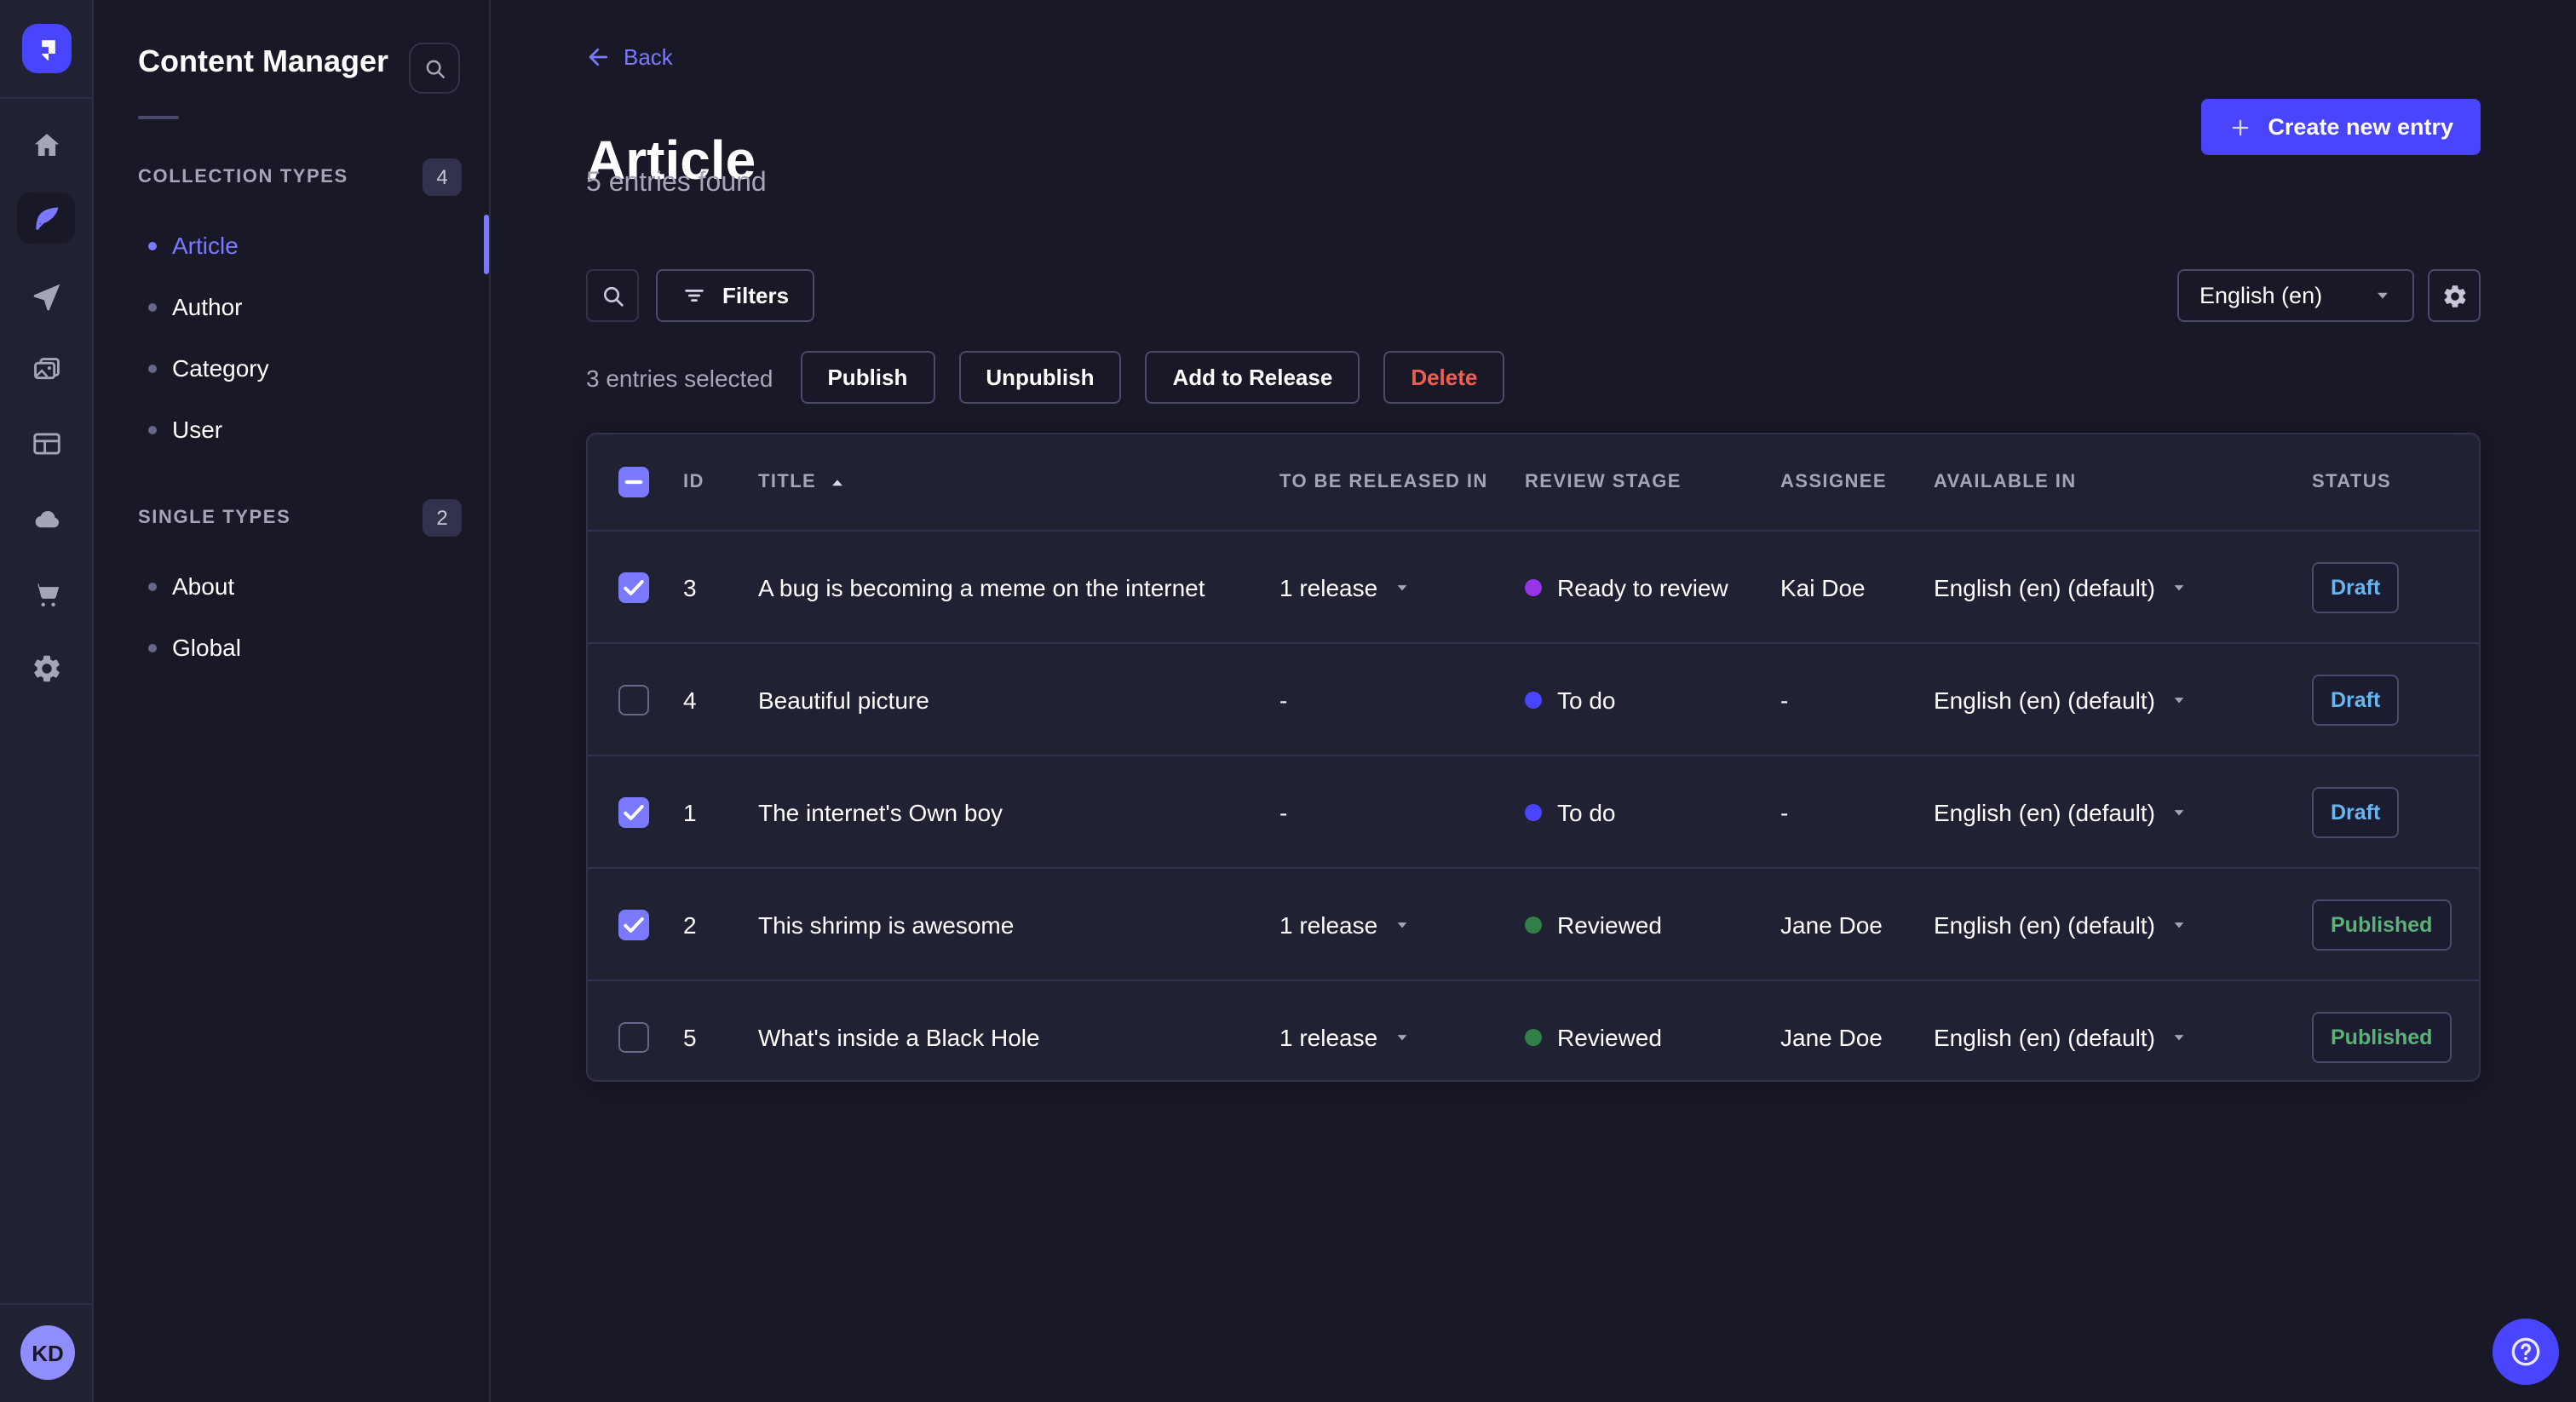 The height and width of the screenshot is (1402, 2576). What do you see at coordinates (292, 245) in the screenshot?
I see `sidebar-item-article: Article` at bounding box center [292, 245].